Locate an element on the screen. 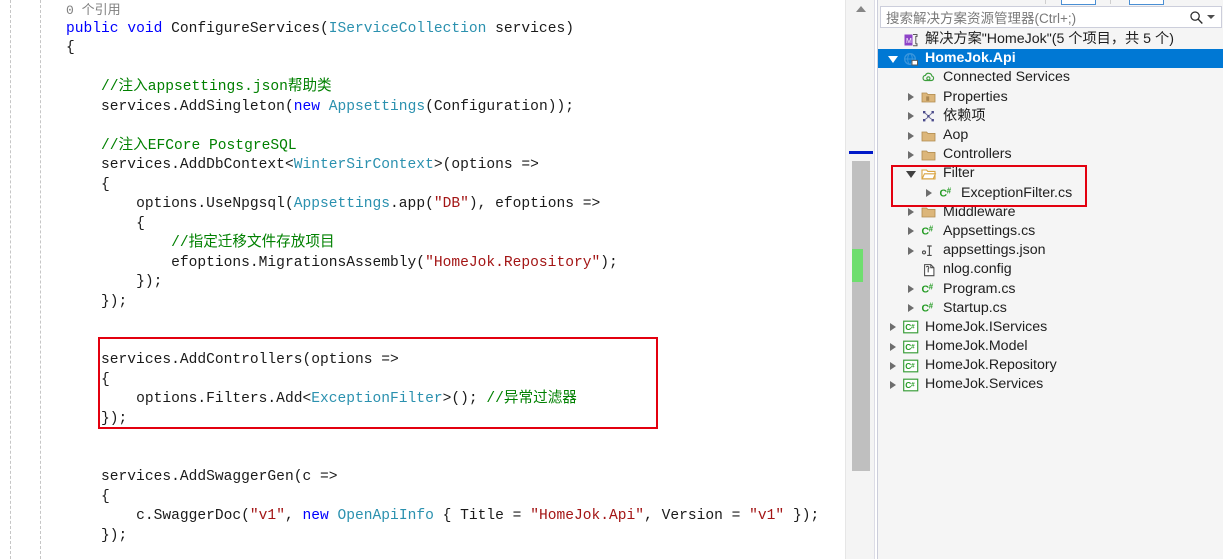 The width and height of the screenshot is (1223, 559). web-project-icon is located at coordinates (911, 58).